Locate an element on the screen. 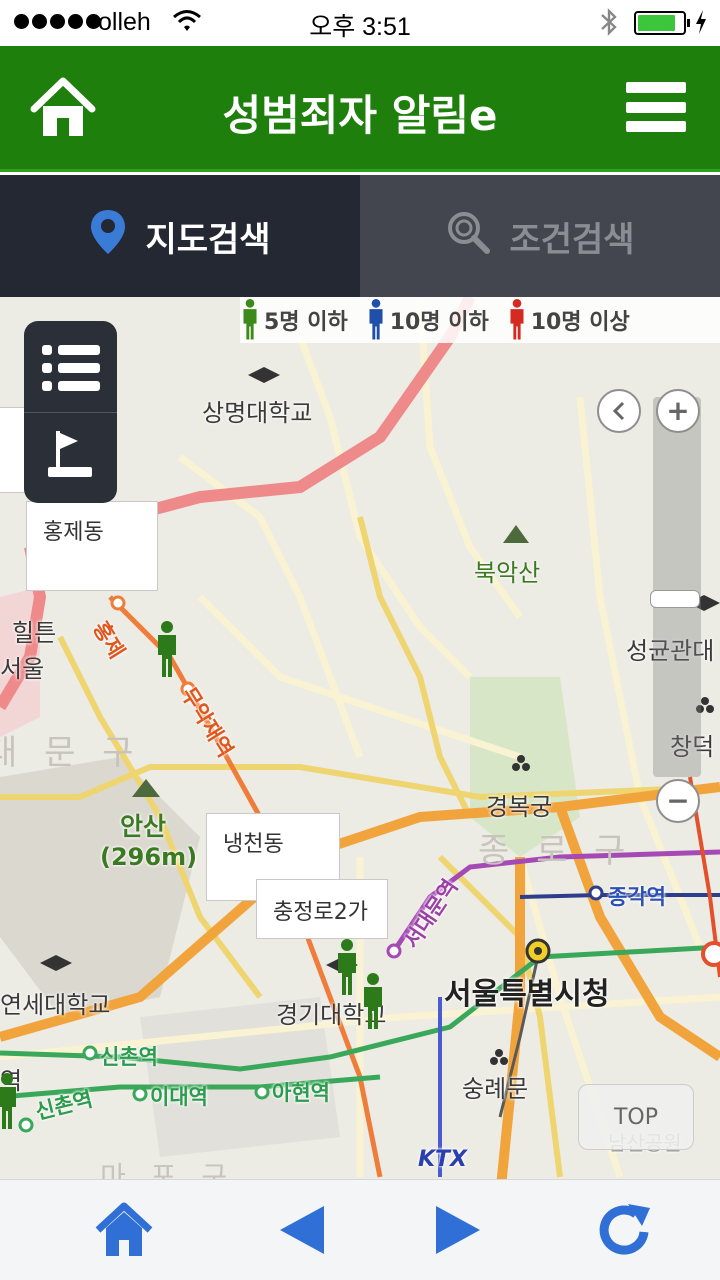  place-label-sangmyung: 상명대학교 is located at coordinates (257, 413).